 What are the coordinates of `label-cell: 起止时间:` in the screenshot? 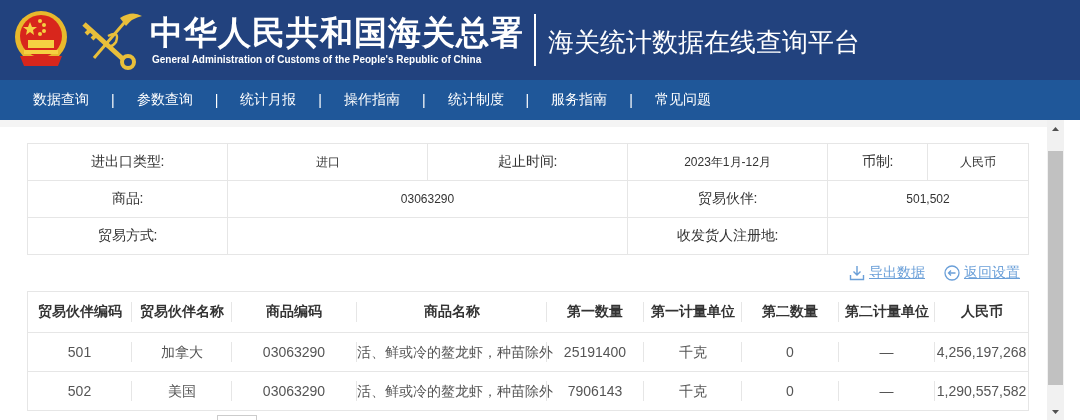 It's located at (528, 162).